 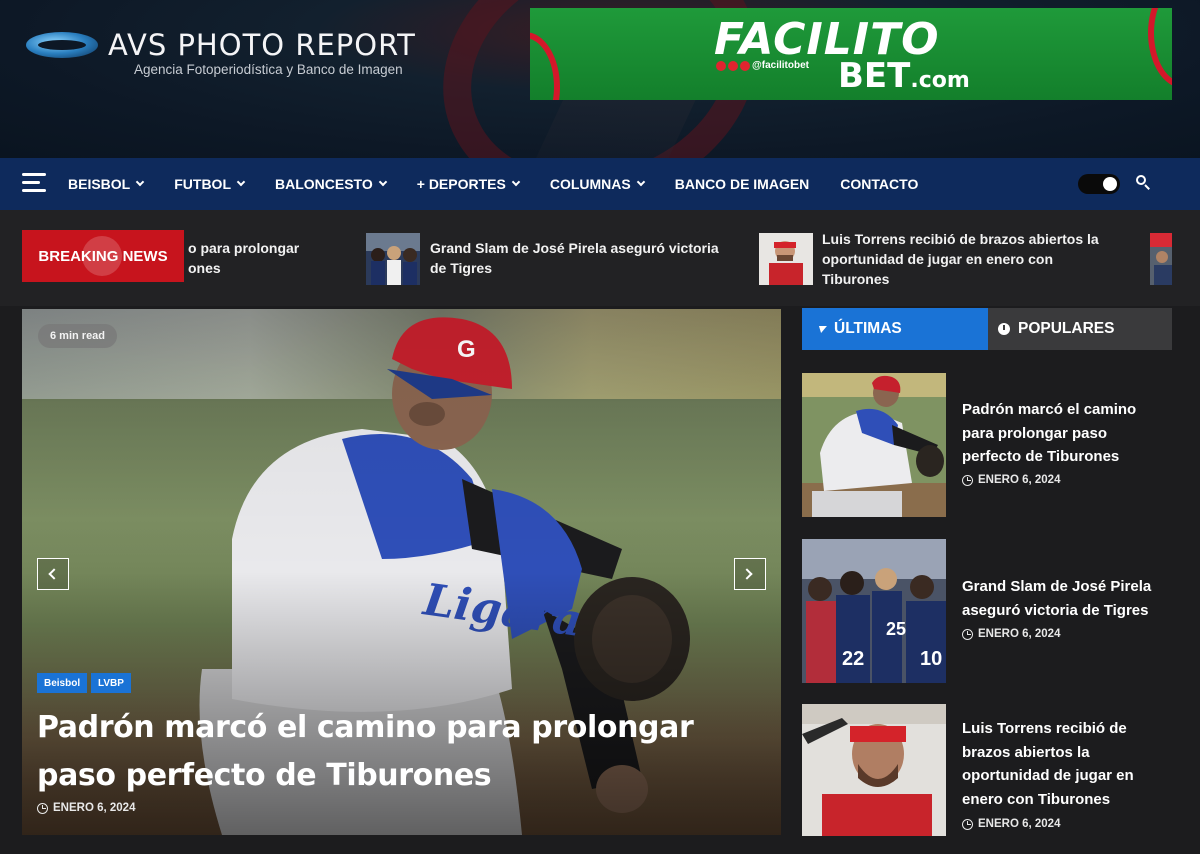 I want to click on sidebar-tabs: ÚLTIMAS POPULARES, so click(x=987, y=329).